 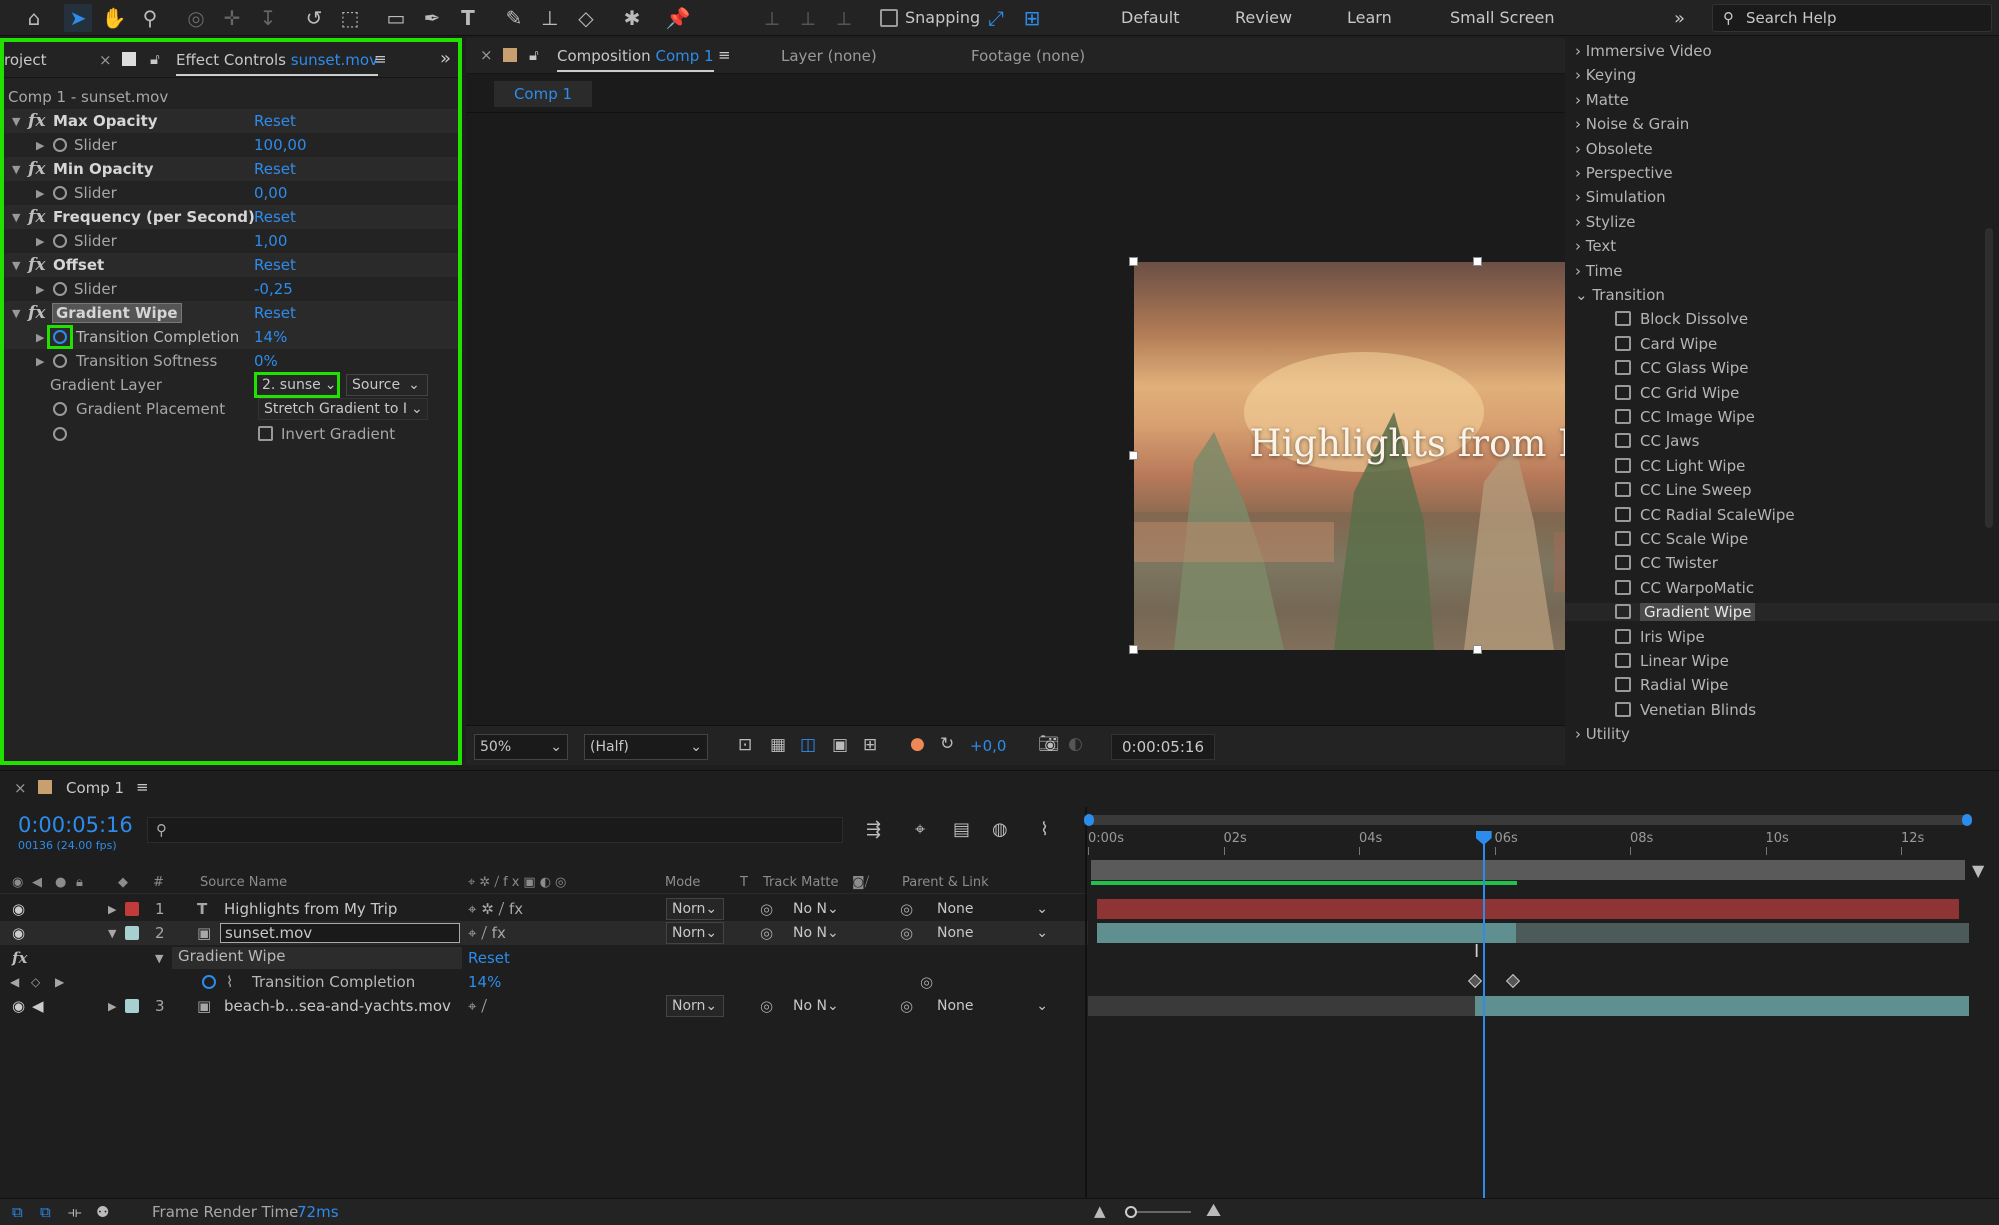 I want to click on tab-comp-1: Comp 1, so click(x=95, y=788).